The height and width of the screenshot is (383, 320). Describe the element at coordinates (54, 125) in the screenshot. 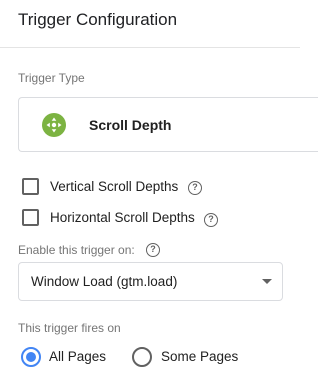

I see `scroll-depth-icon` at that location.